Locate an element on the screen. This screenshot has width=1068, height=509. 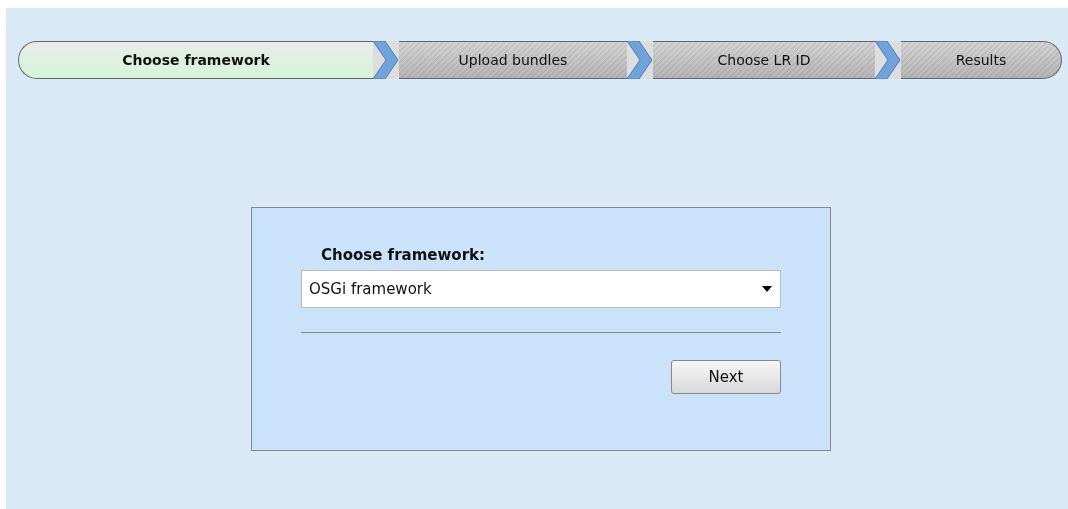
dropdown-caret-icon is located at coordinates (767, 289).